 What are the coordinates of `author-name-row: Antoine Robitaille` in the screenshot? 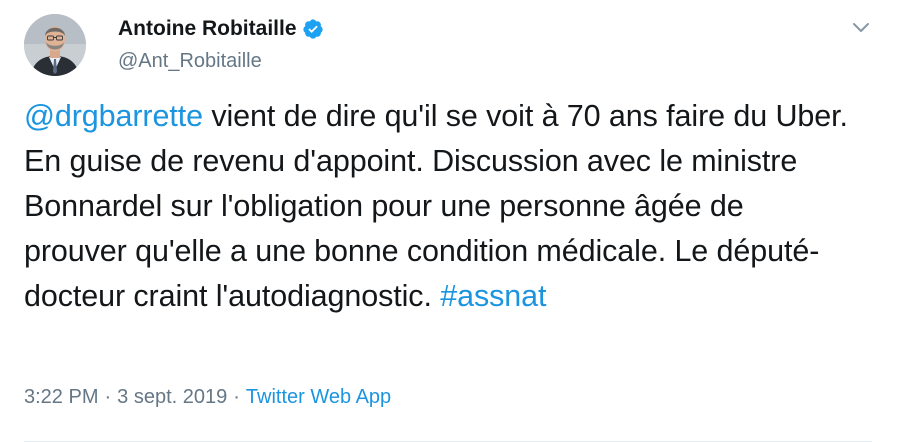 It's located at (221, 29).